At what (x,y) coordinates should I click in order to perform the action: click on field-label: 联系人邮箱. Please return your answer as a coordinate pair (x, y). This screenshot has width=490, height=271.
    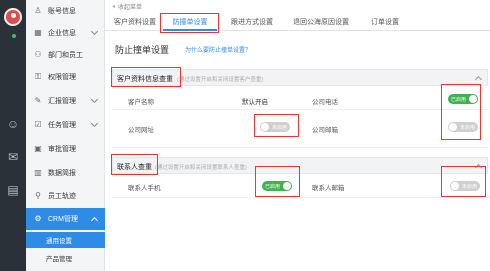
    Looking at the image, I should click on (328, 188).